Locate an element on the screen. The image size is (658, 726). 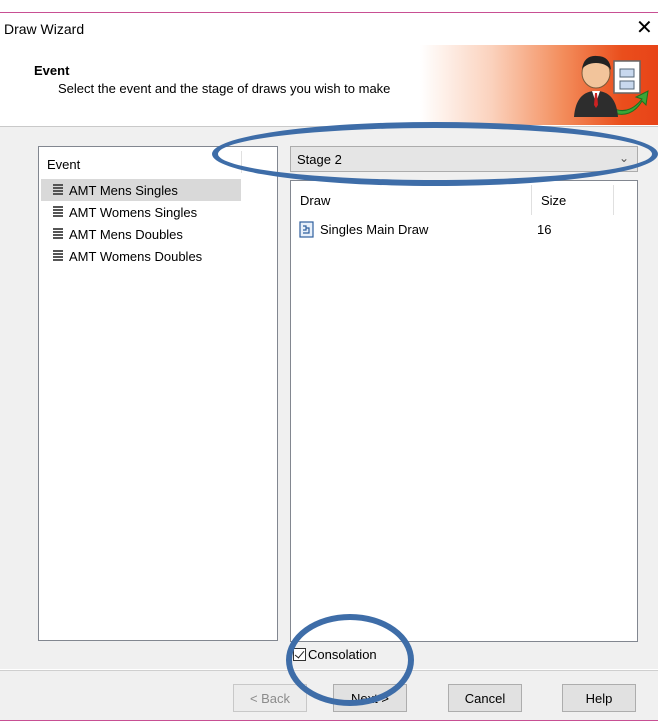
stage-selected-value: Stage 2 is located at coordinates (319, 159).